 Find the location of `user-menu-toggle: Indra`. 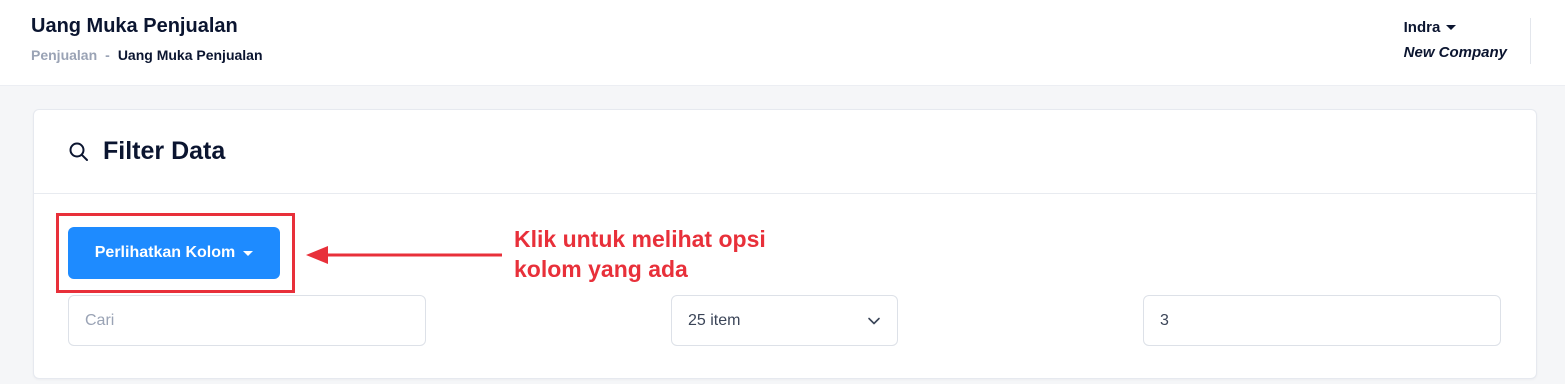

user-menu-toggle: Indra is located at coordinates (1455, 27).